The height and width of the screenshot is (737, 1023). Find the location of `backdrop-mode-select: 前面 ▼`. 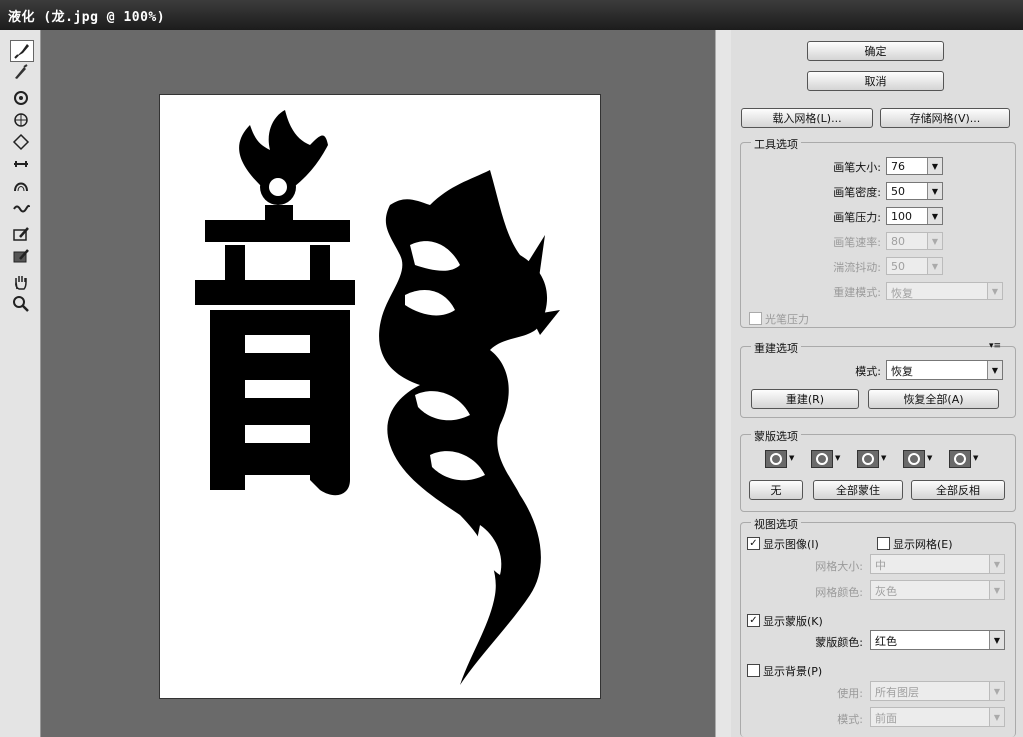

backdrop-mode-select: 前面 ▼ is located at coordinates (937, 717).